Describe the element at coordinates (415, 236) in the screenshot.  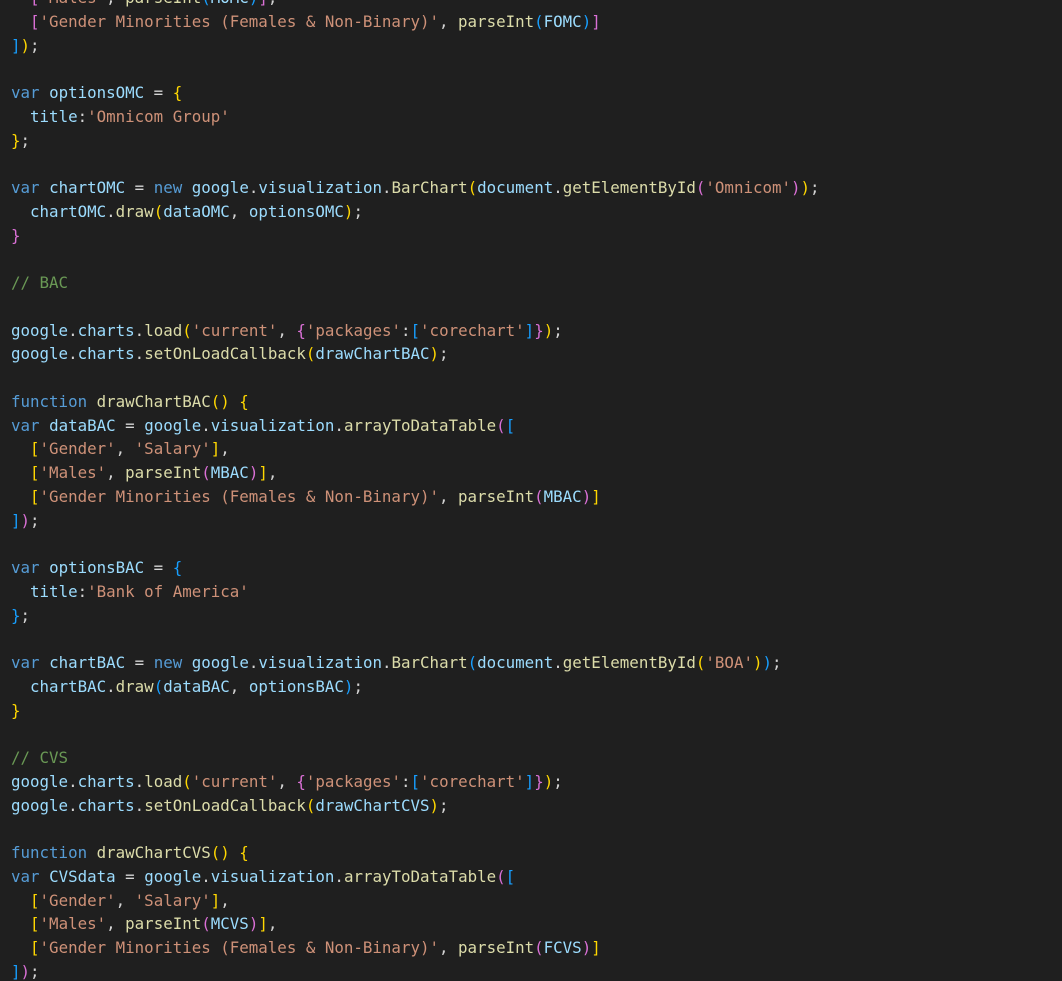
I see `code-line: }` at that location.